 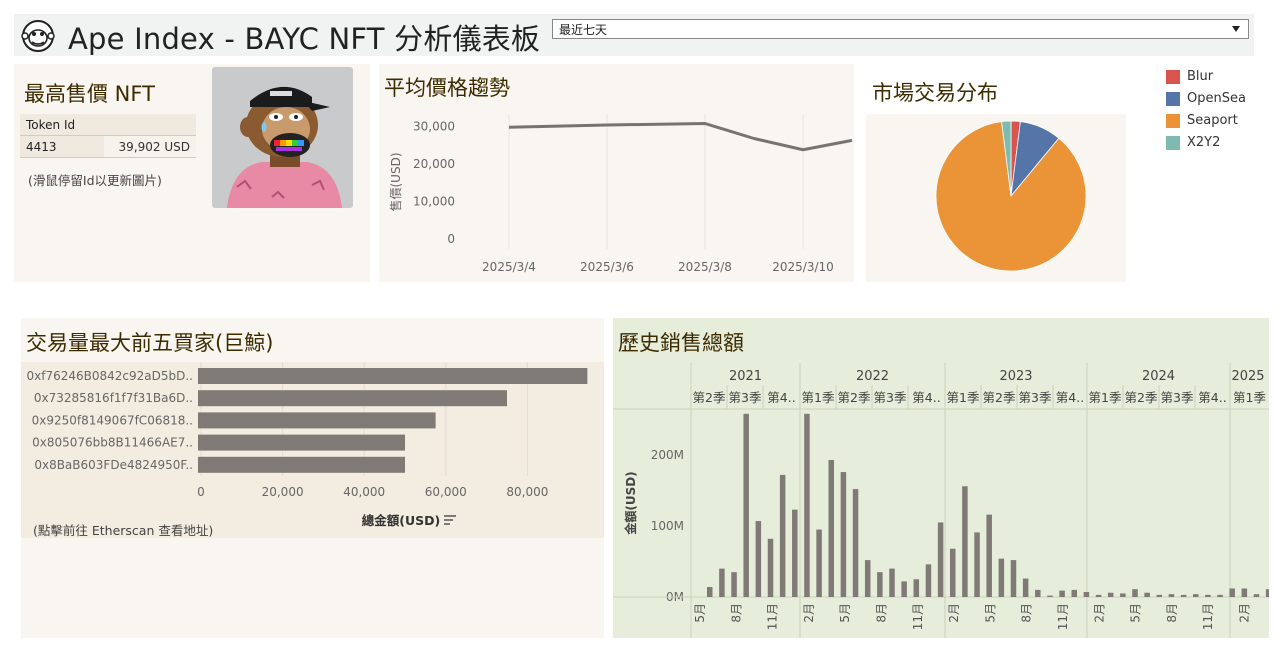 I want to click on legend-label-opensea: OpenSea, so click(x=1216, y=98).